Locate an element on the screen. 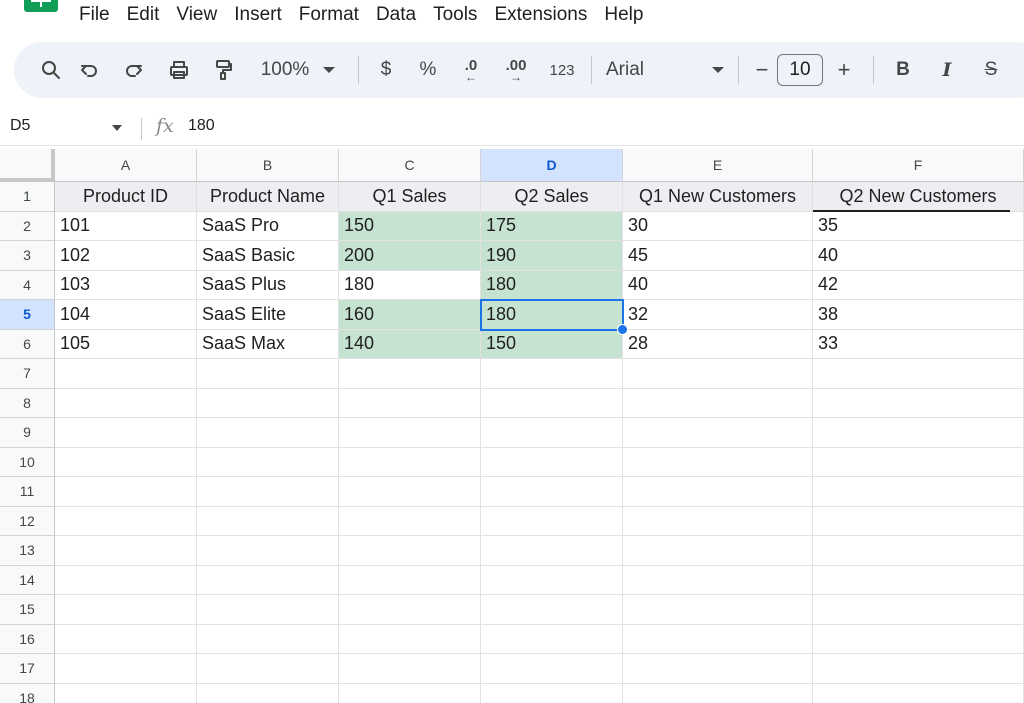 This screenshot has height=703, width=1024. cell-c14 is located at coordinates (410, 580).